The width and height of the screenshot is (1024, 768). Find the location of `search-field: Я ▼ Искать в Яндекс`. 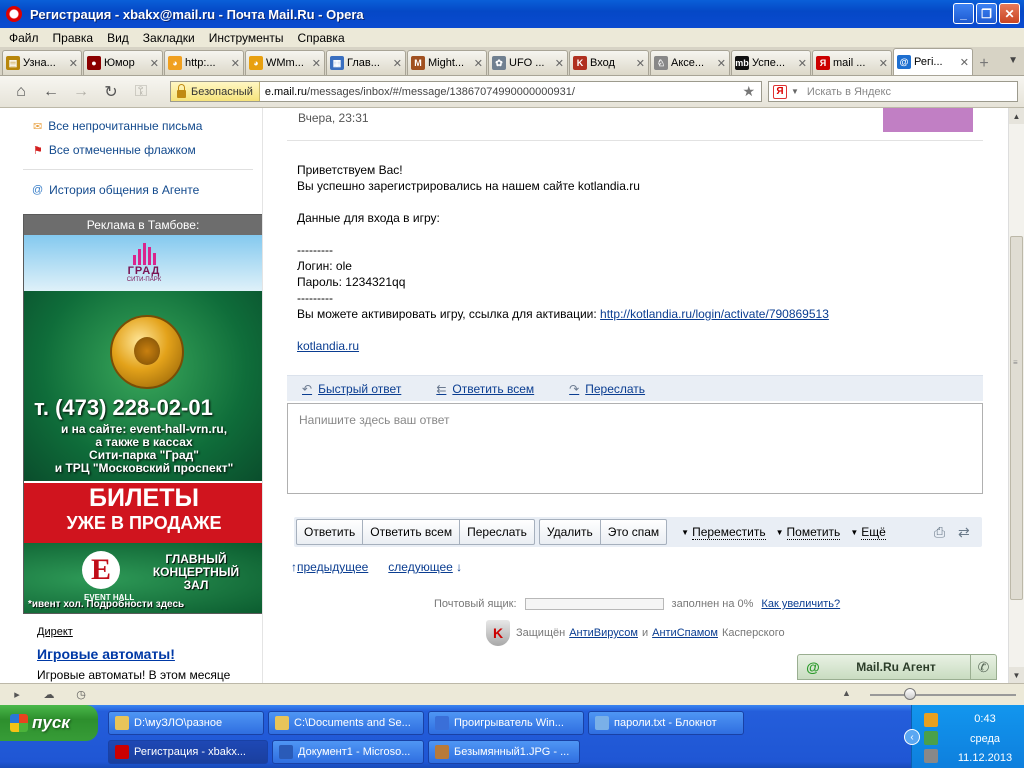

search-field: Я ▼ Искать в Яндекс is located at coordinates (893, 91).